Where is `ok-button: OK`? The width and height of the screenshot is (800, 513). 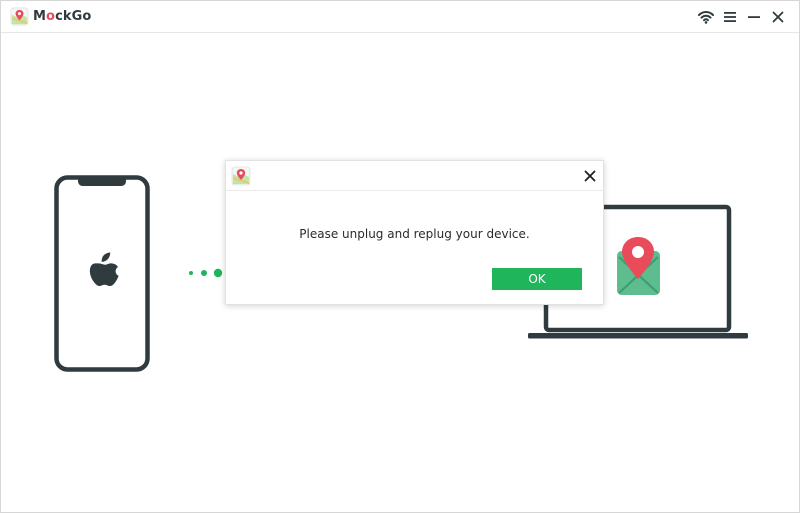
ok-button: OK is located at coordinates (537, 279).